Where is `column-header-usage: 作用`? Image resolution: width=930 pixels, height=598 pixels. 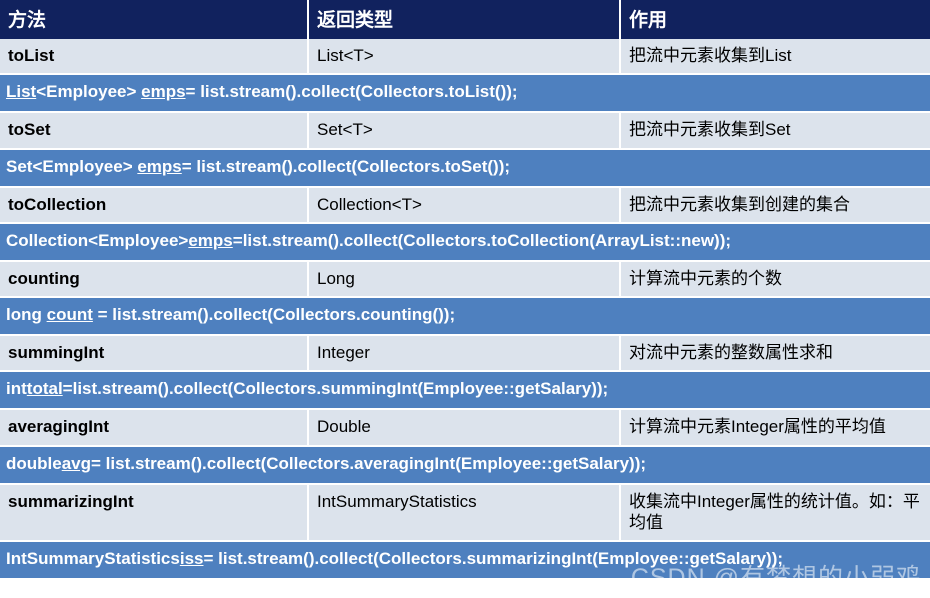 column-header-usage: 作用 is located at coordinates (775, 19).